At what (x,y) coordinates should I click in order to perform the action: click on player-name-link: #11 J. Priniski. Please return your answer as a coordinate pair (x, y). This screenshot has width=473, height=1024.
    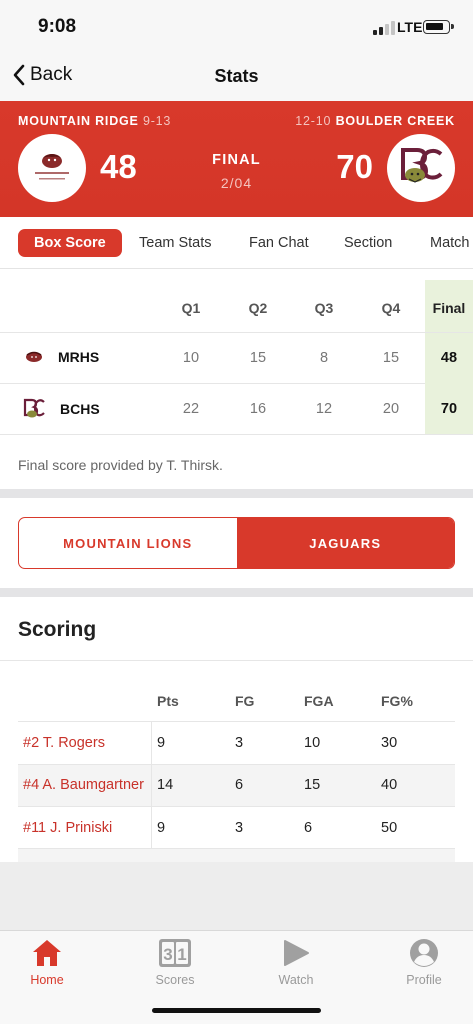
    Looking at the image, I should click on (86, 828).